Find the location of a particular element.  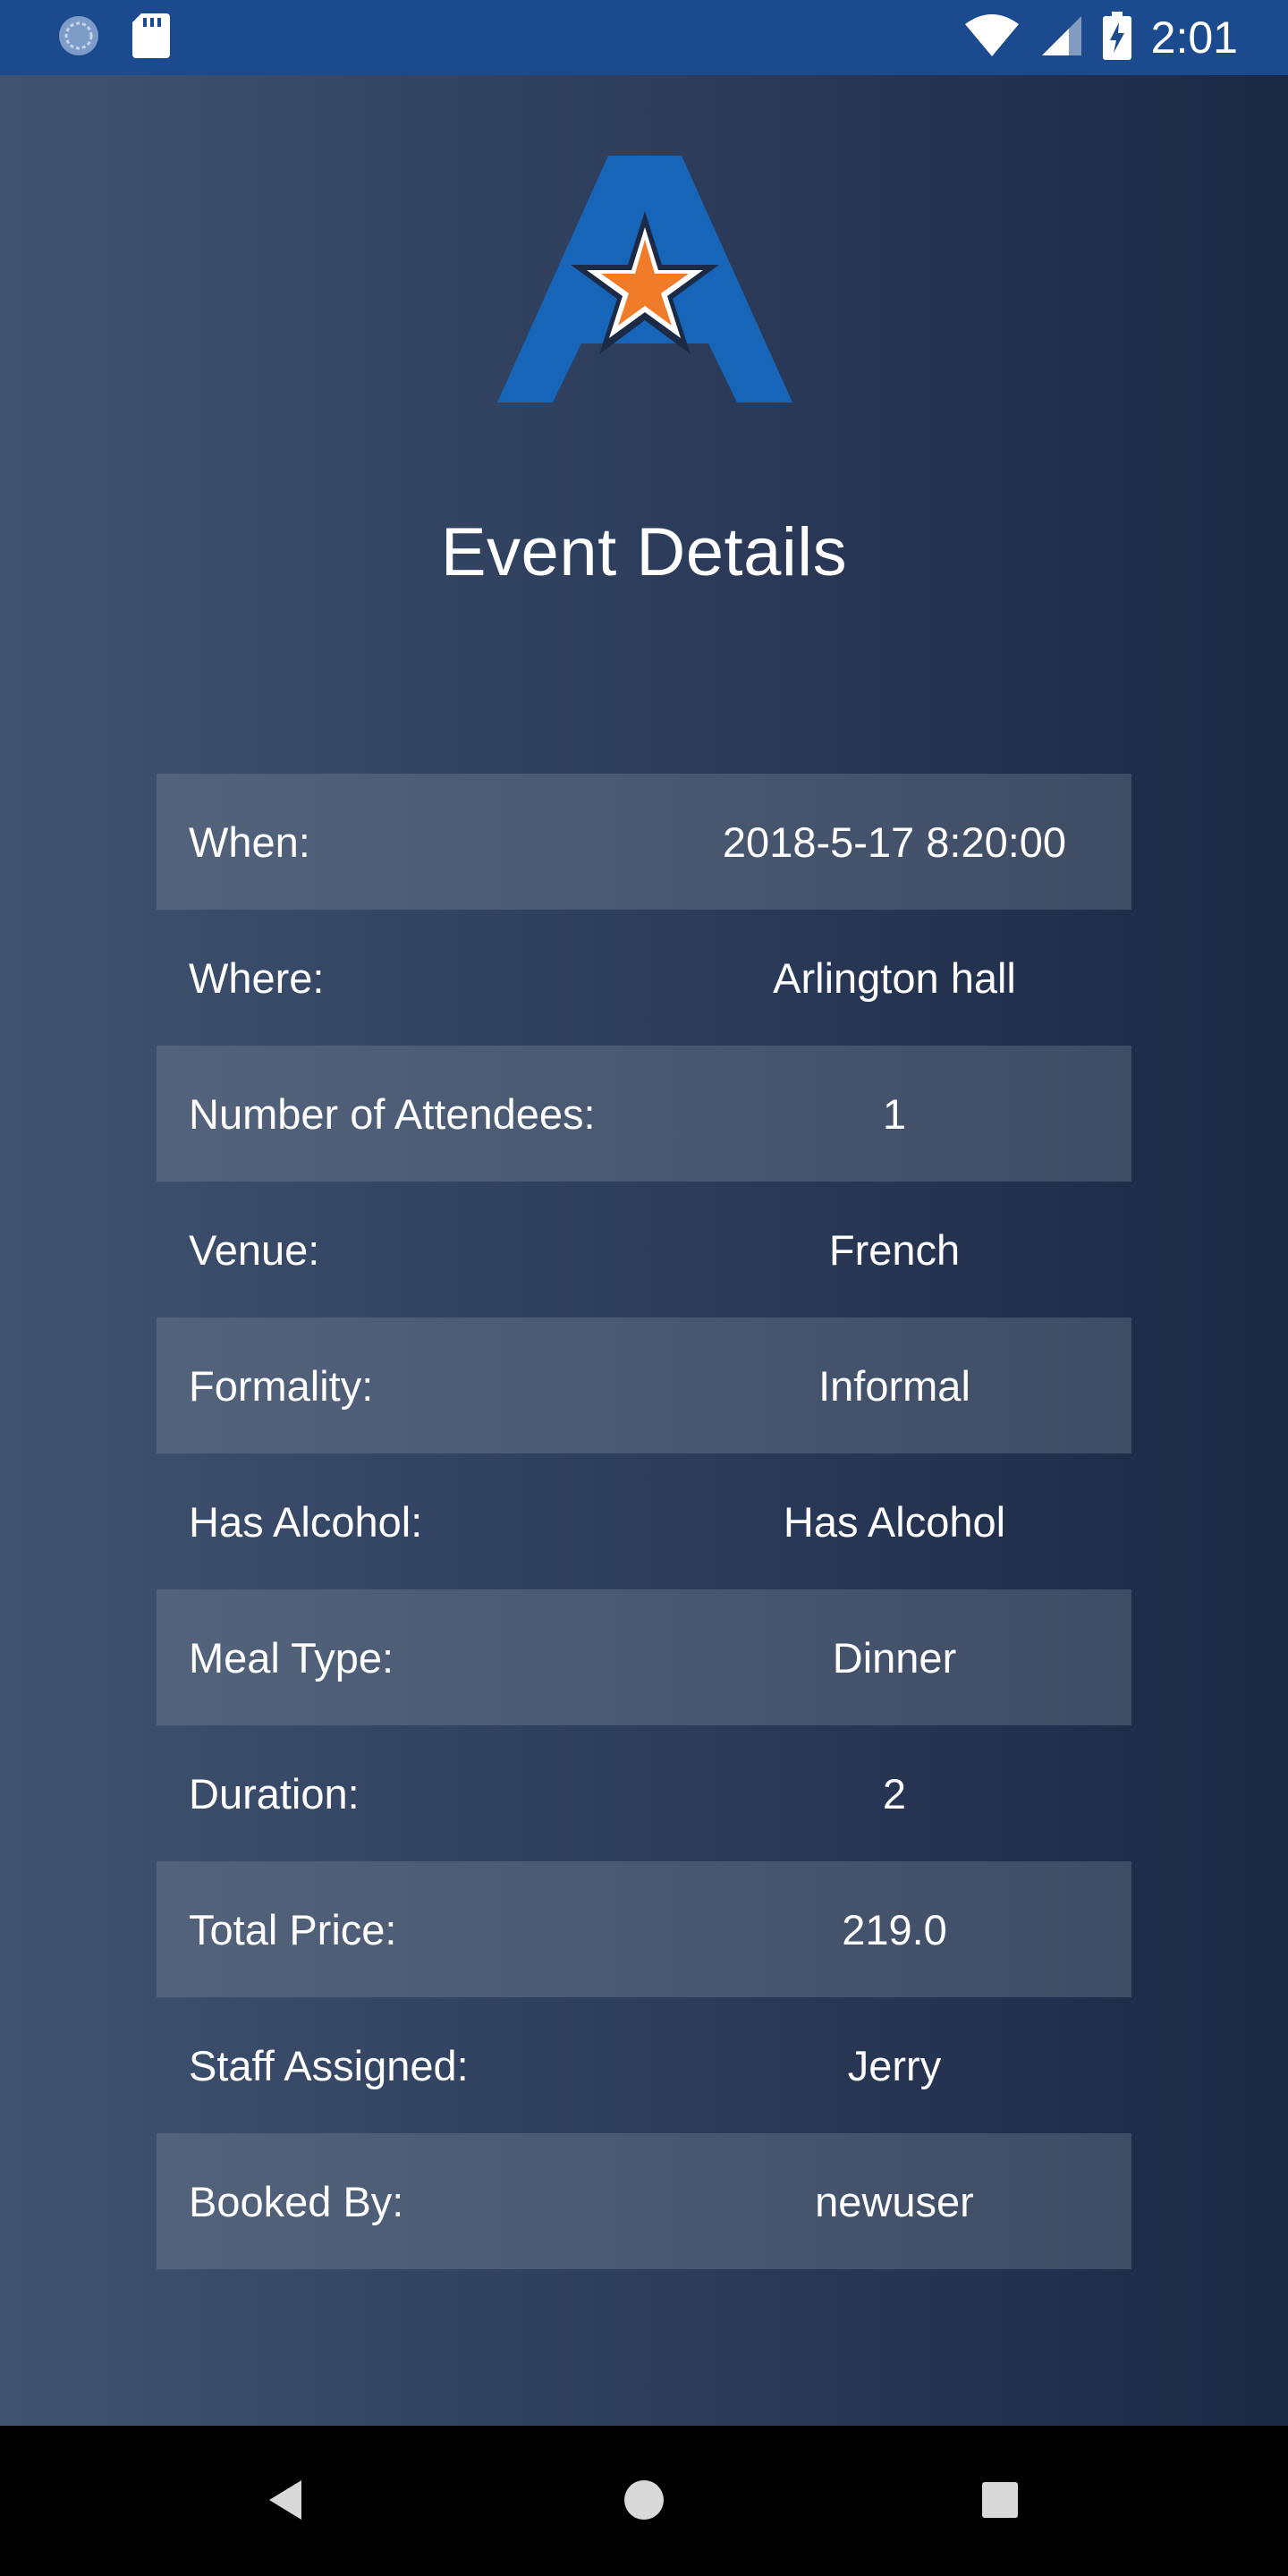

detail-label: Staff Assigned: is located at coordinates (329, 2065).